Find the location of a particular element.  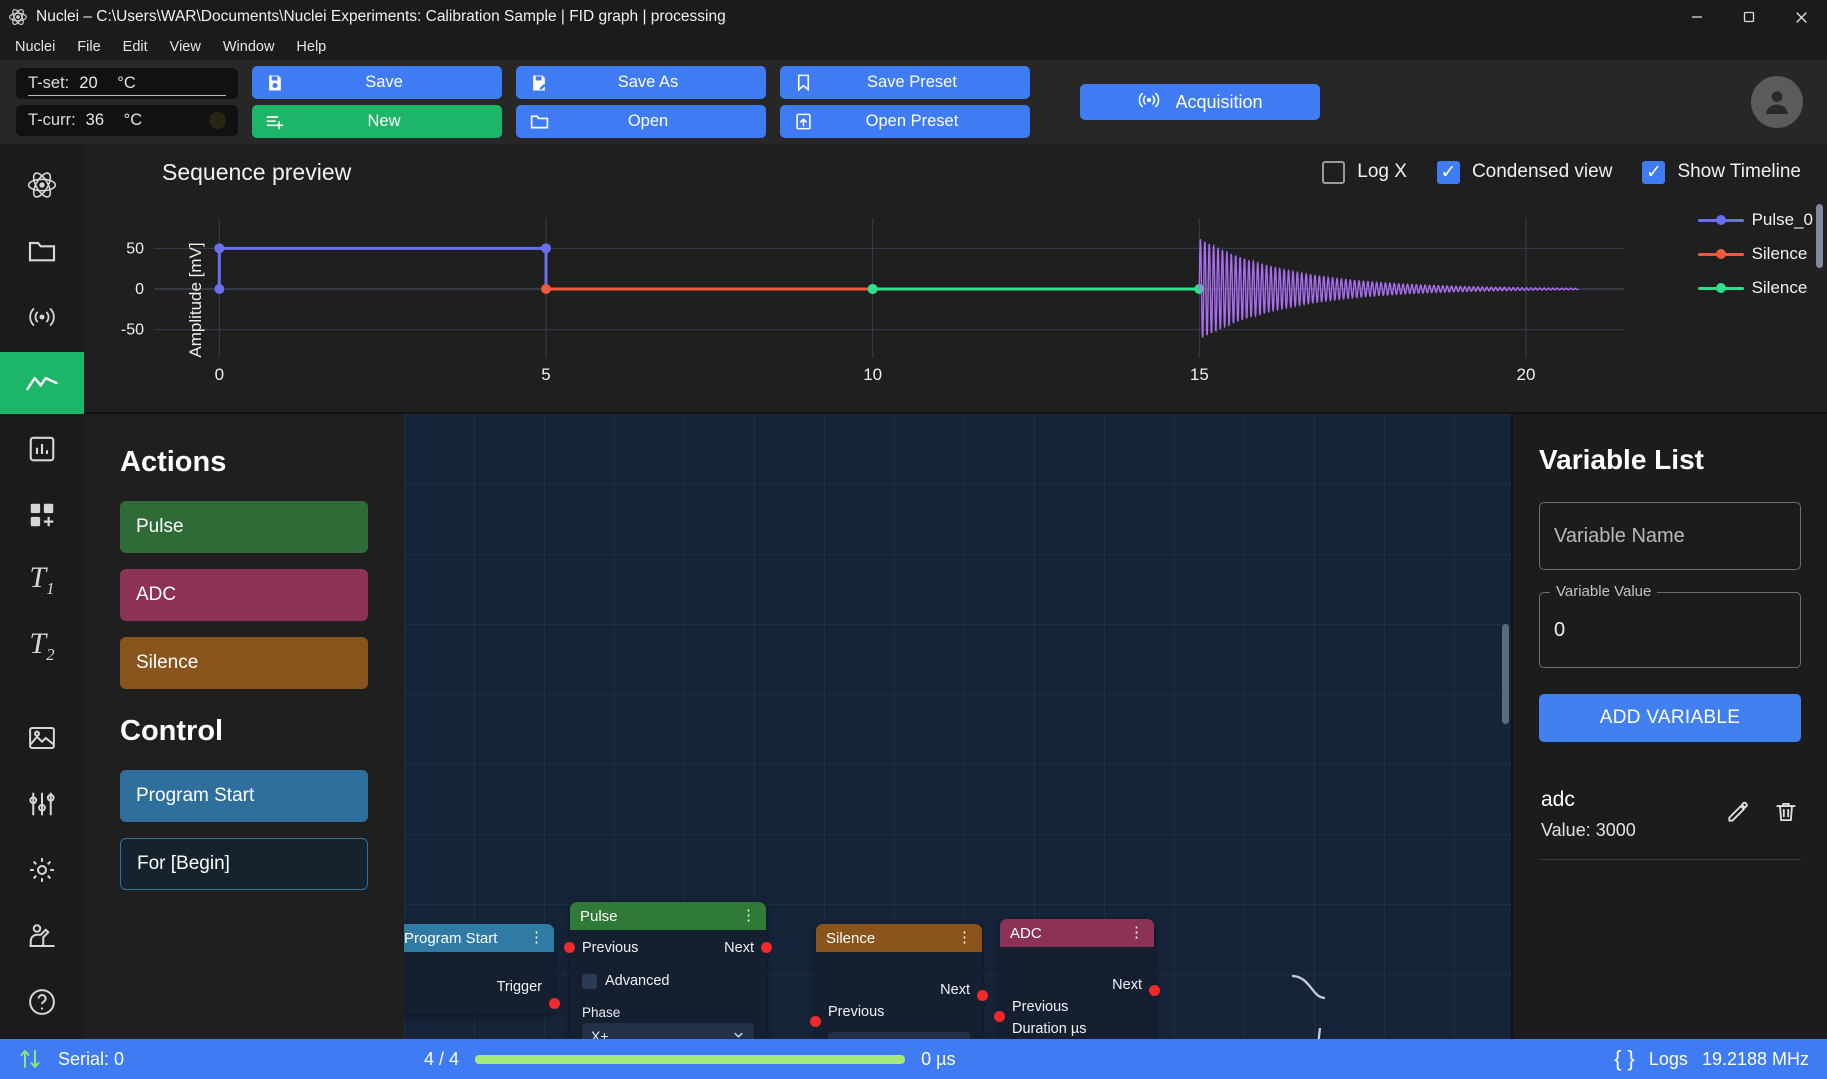

action-adc-label: ADC is located at coordinates (156, 594).